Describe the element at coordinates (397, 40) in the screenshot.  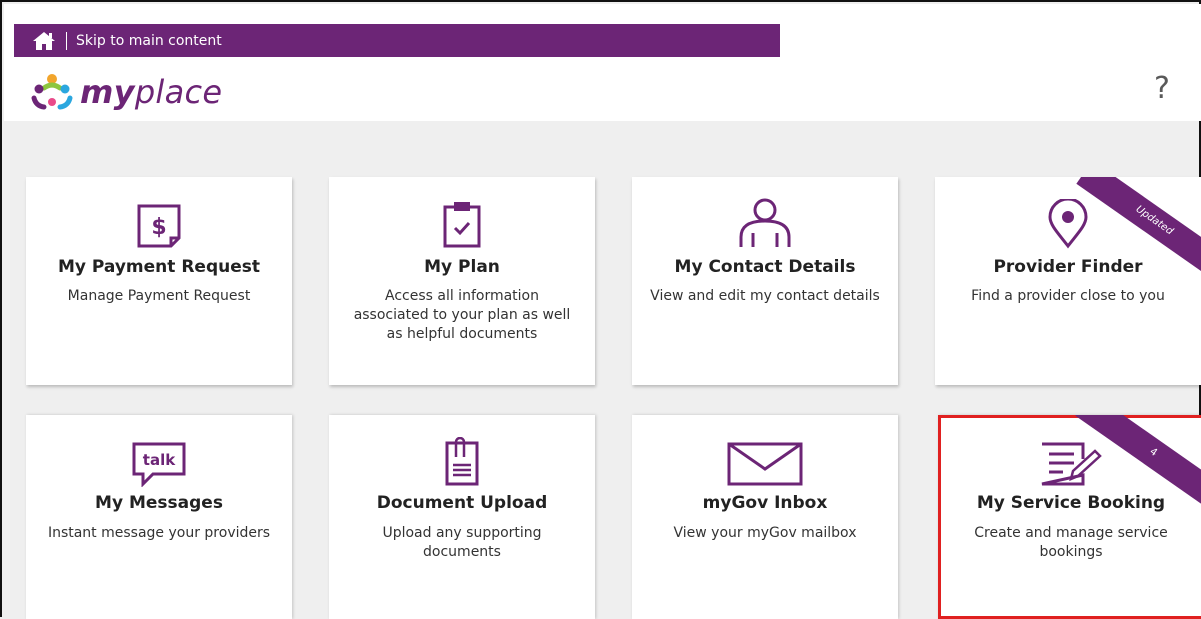
I see `skip-bar: Skip to main content` at that location.